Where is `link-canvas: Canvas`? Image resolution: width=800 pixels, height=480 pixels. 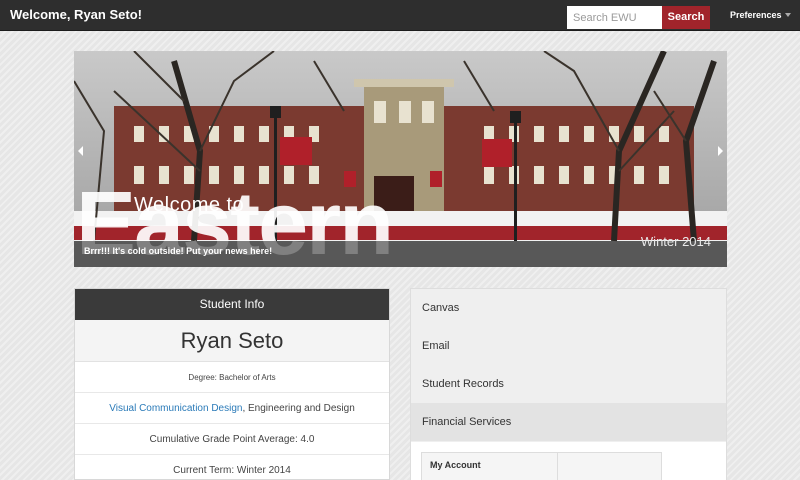 link-canvas: Canvas is located at coordinates (568, 308).